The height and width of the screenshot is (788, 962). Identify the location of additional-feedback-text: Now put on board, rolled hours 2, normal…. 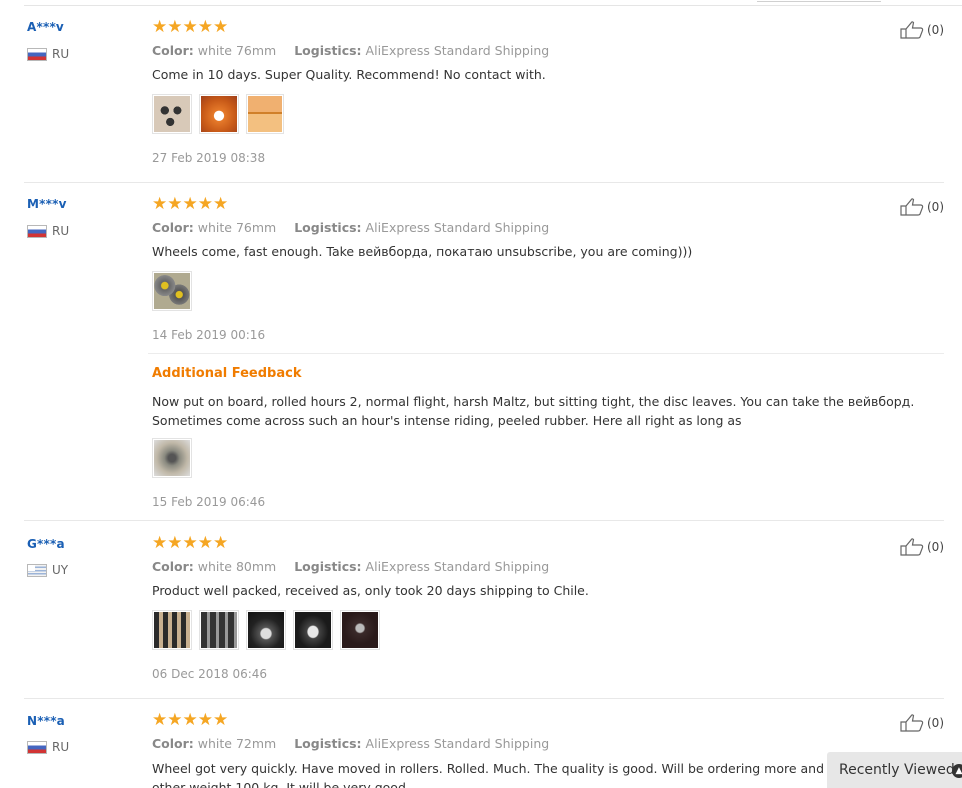
(533, 411).